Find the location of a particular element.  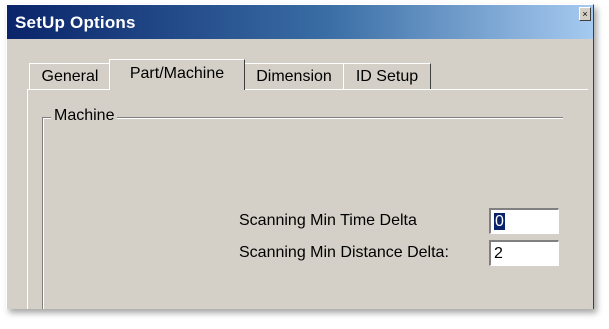

scanning-min-time-delta-input: 0 is located at coordinates (524, 221).